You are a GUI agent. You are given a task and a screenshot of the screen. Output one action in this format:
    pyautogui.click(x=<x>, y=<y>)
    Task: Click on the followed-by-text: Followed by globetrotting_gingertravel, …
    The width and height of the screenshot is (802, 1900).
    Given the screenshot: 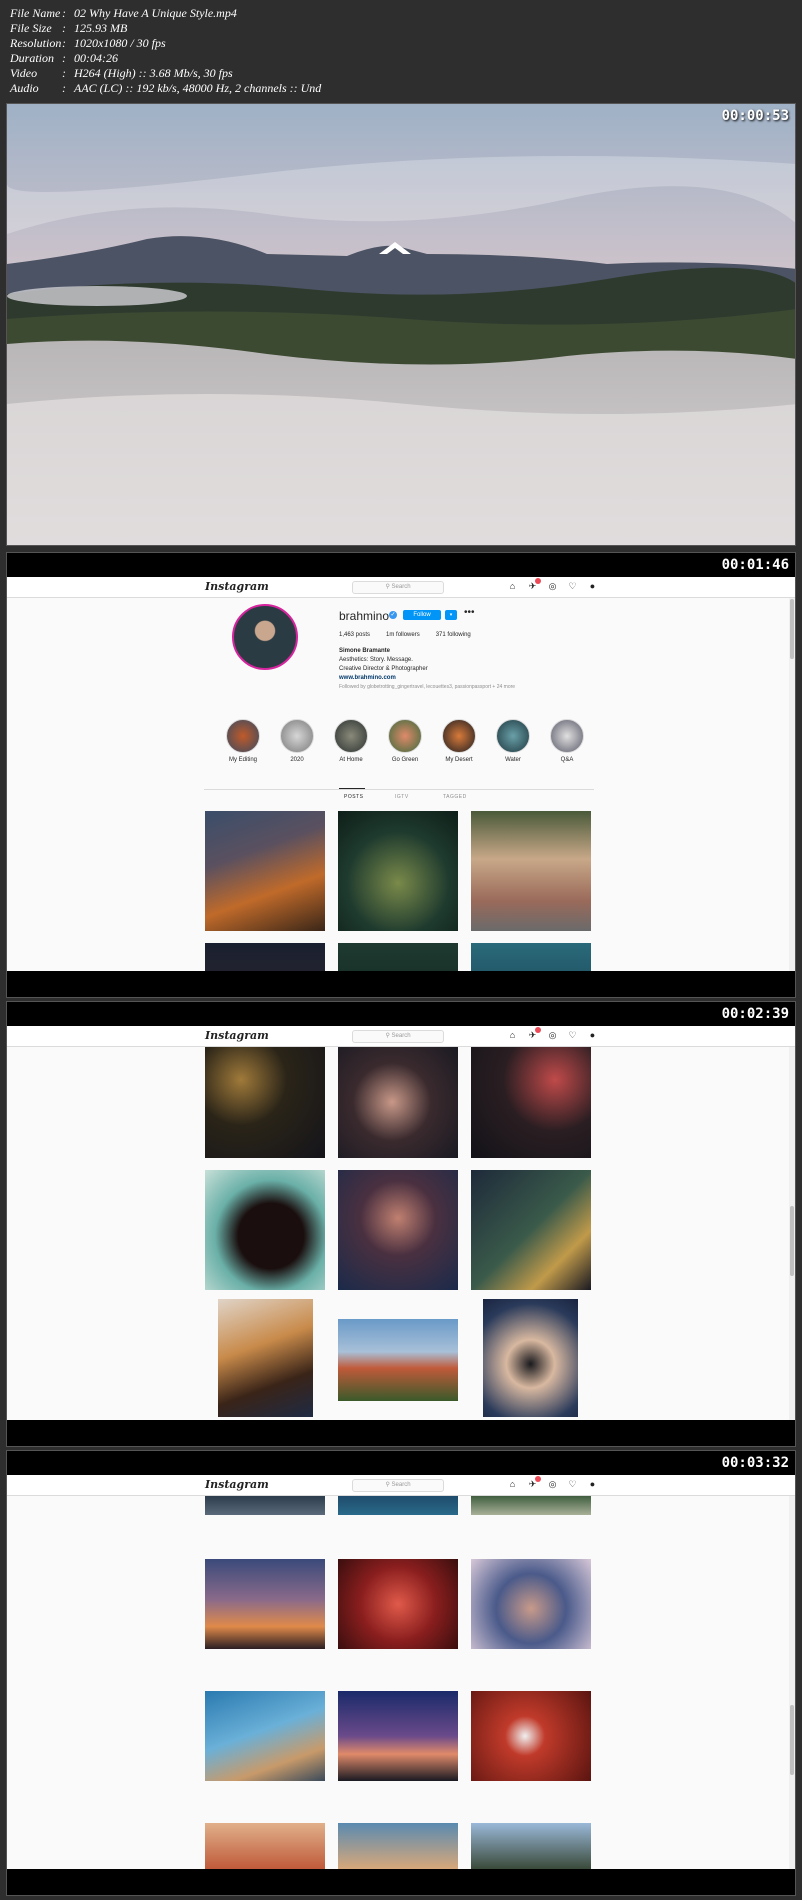 What is the action you would take?
    pyautogui.click(x=427, y=687)
    